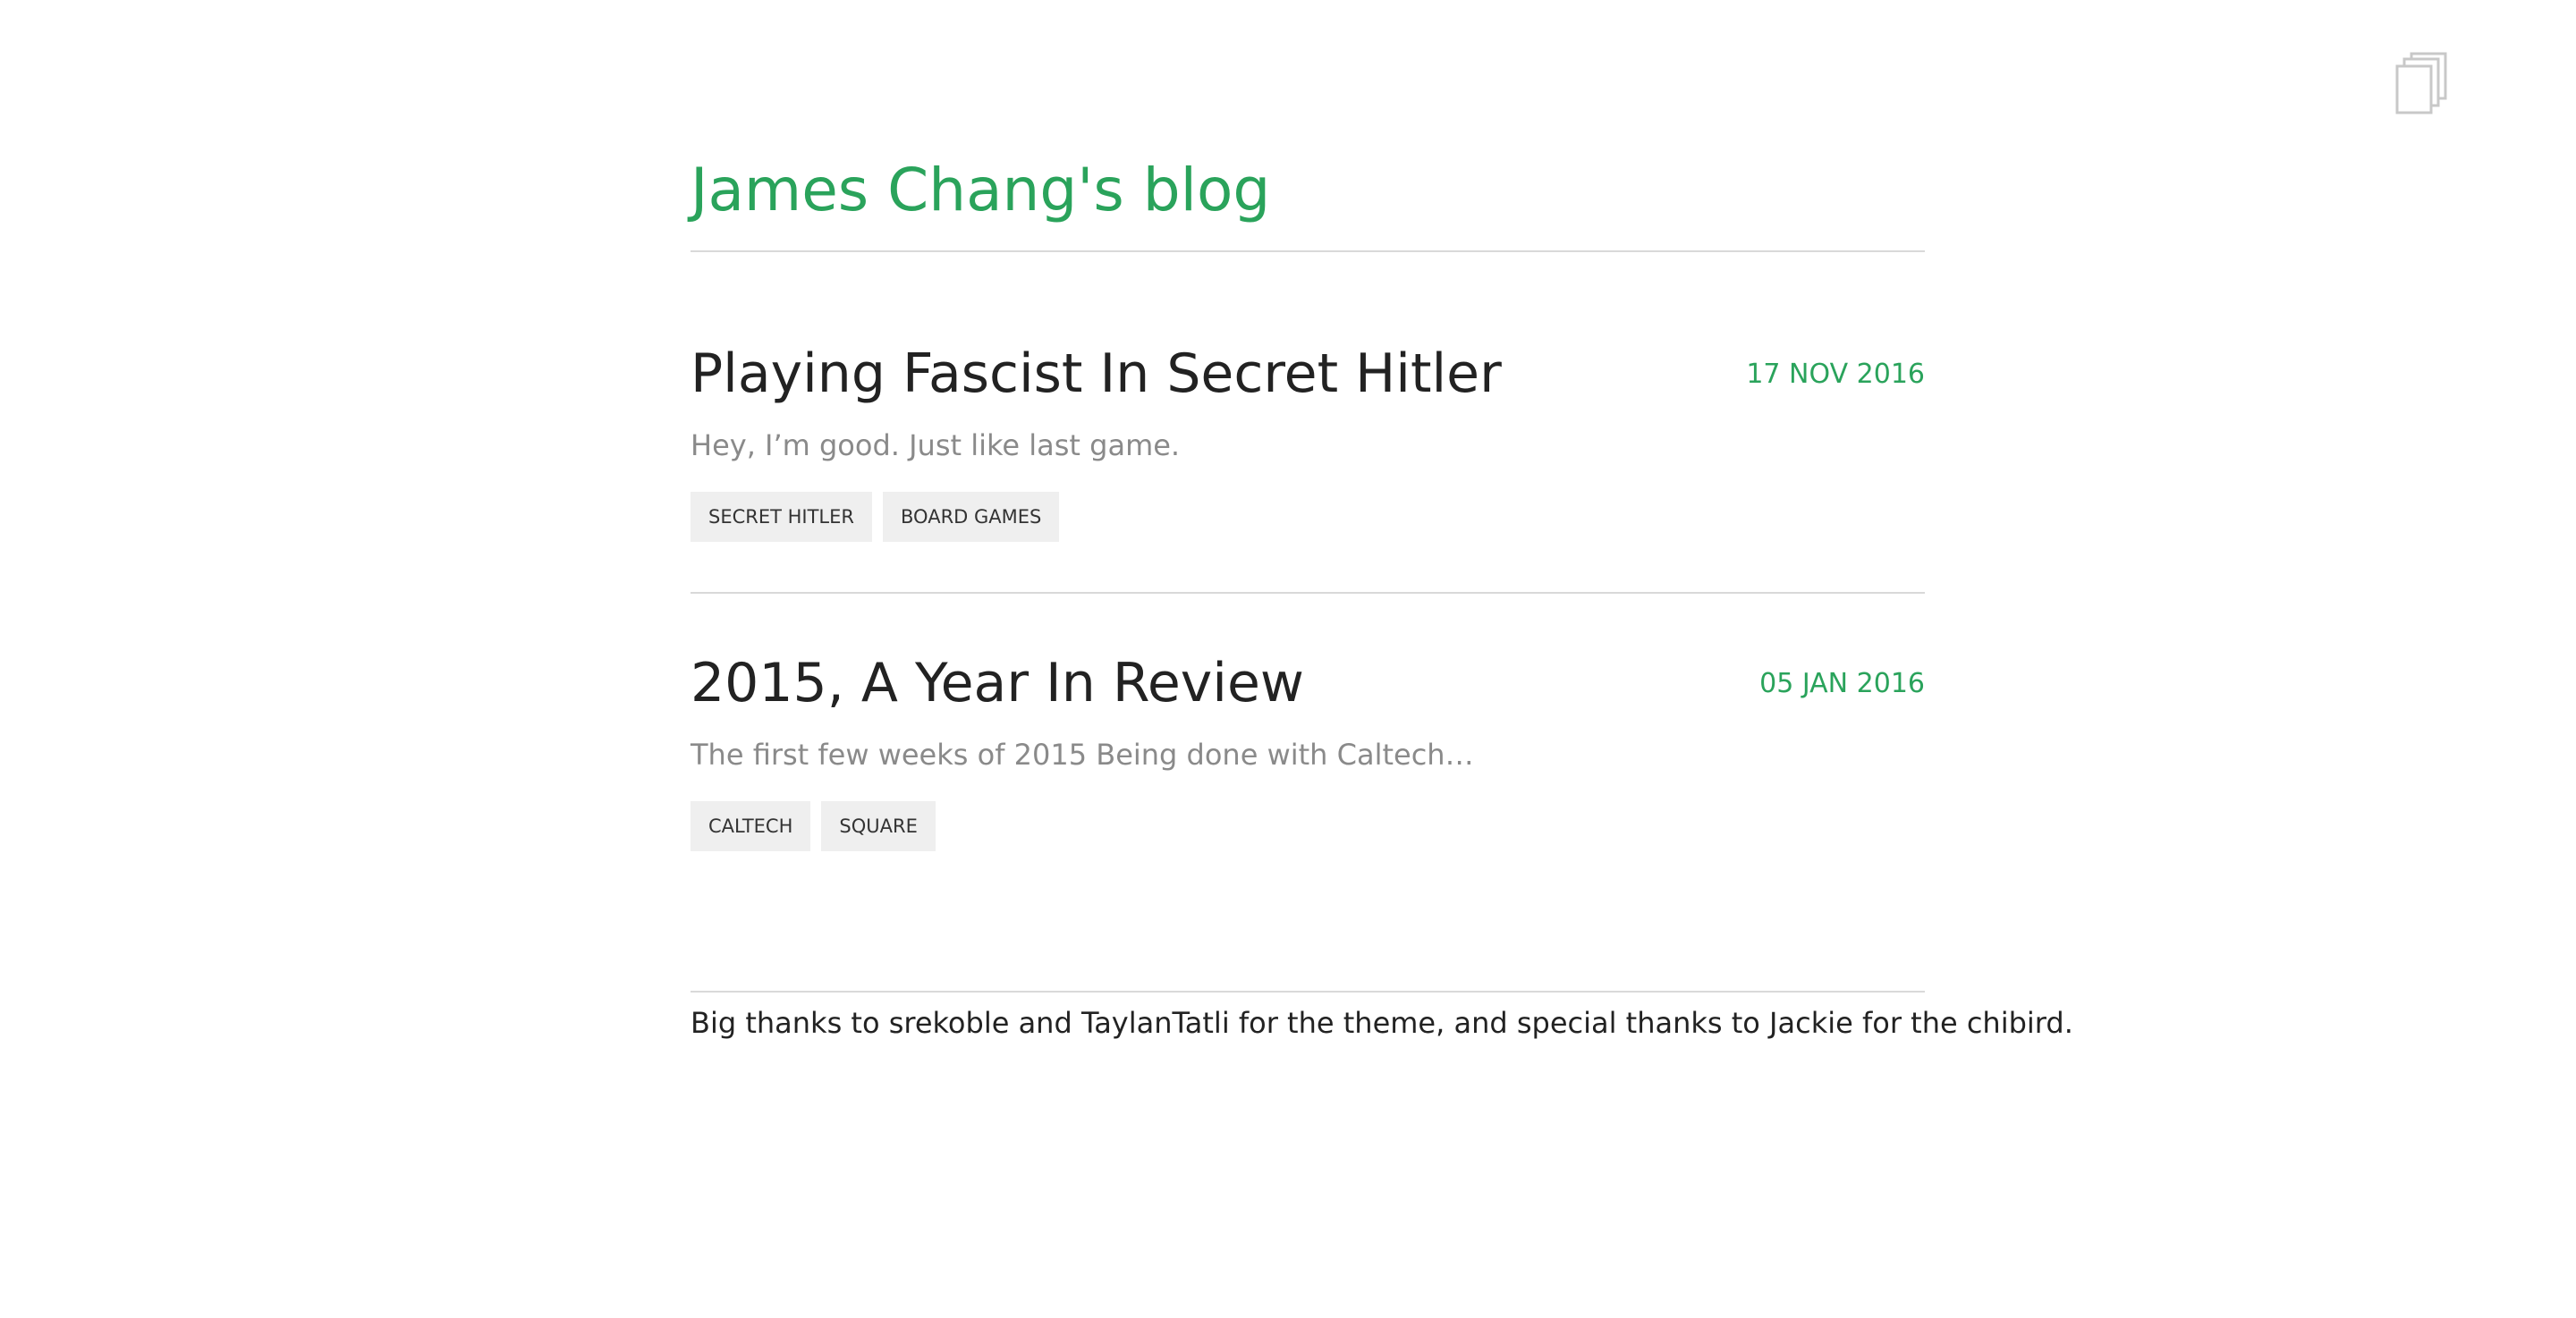  I want to click on post-title: Playing Fascist In Secret Hitler, so click(1096, 374).